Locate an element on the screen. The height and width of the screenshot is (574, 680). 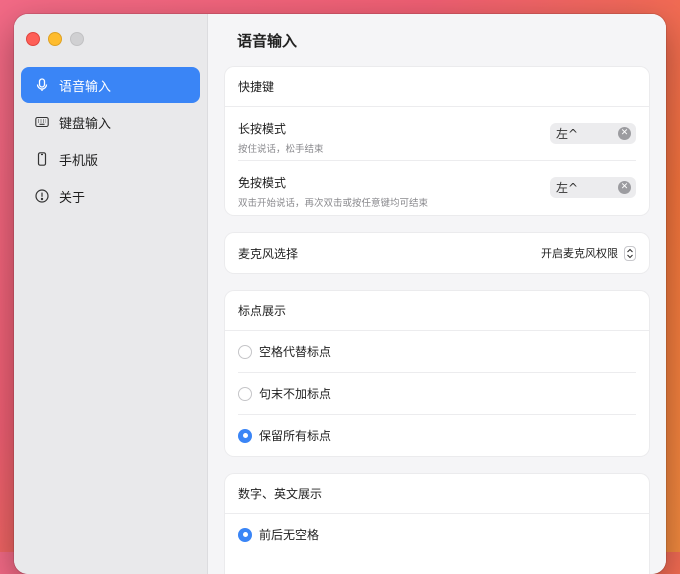
microphone-row: 麦克风选择 开启麦克风权限 is located at coordinates (437, 253).